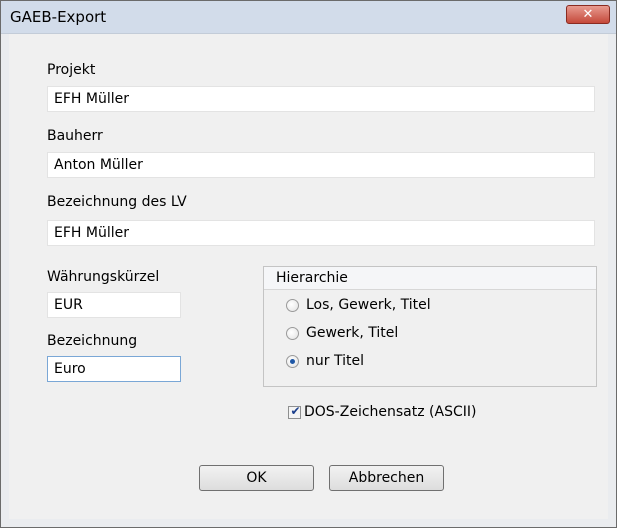 Image resolution: width=617 pixels, height=528 pixels. What do you see at coordinates (75, 136) in the screenshot?
I see `bauherr-label: Bauherr` at bounding box center [75, 136].